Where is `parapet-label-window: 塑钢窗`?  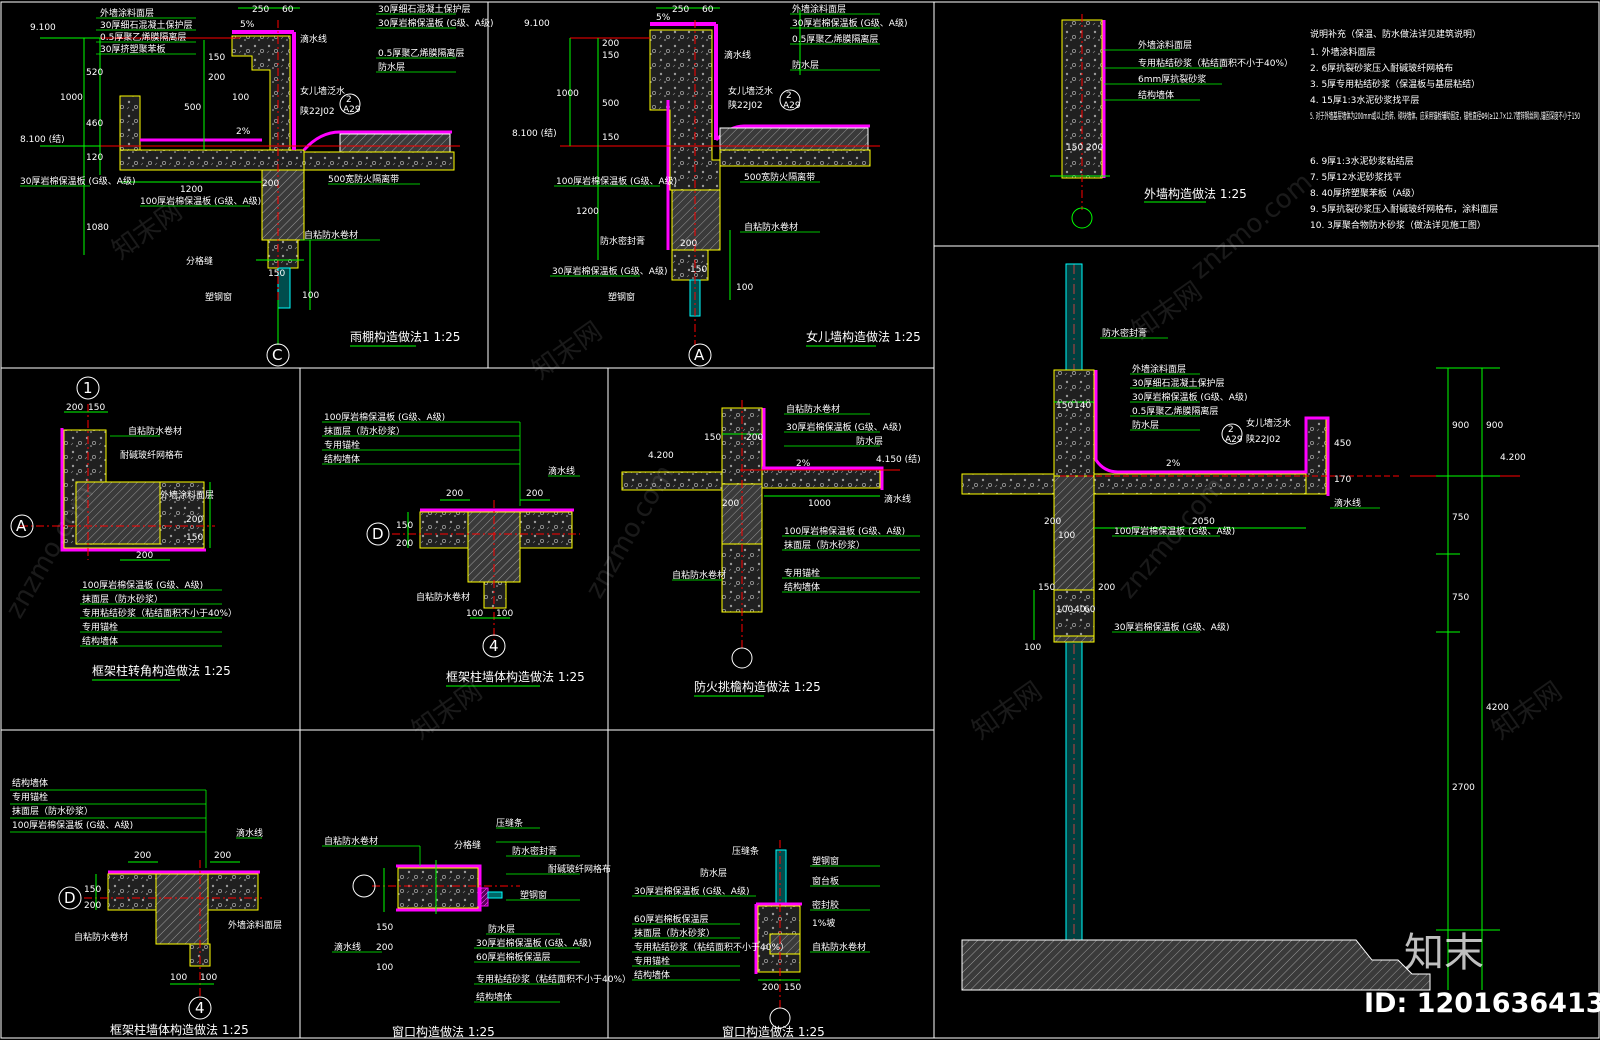
parapet-label-window: 塑钢窗 is located at coordinates (621, 297).